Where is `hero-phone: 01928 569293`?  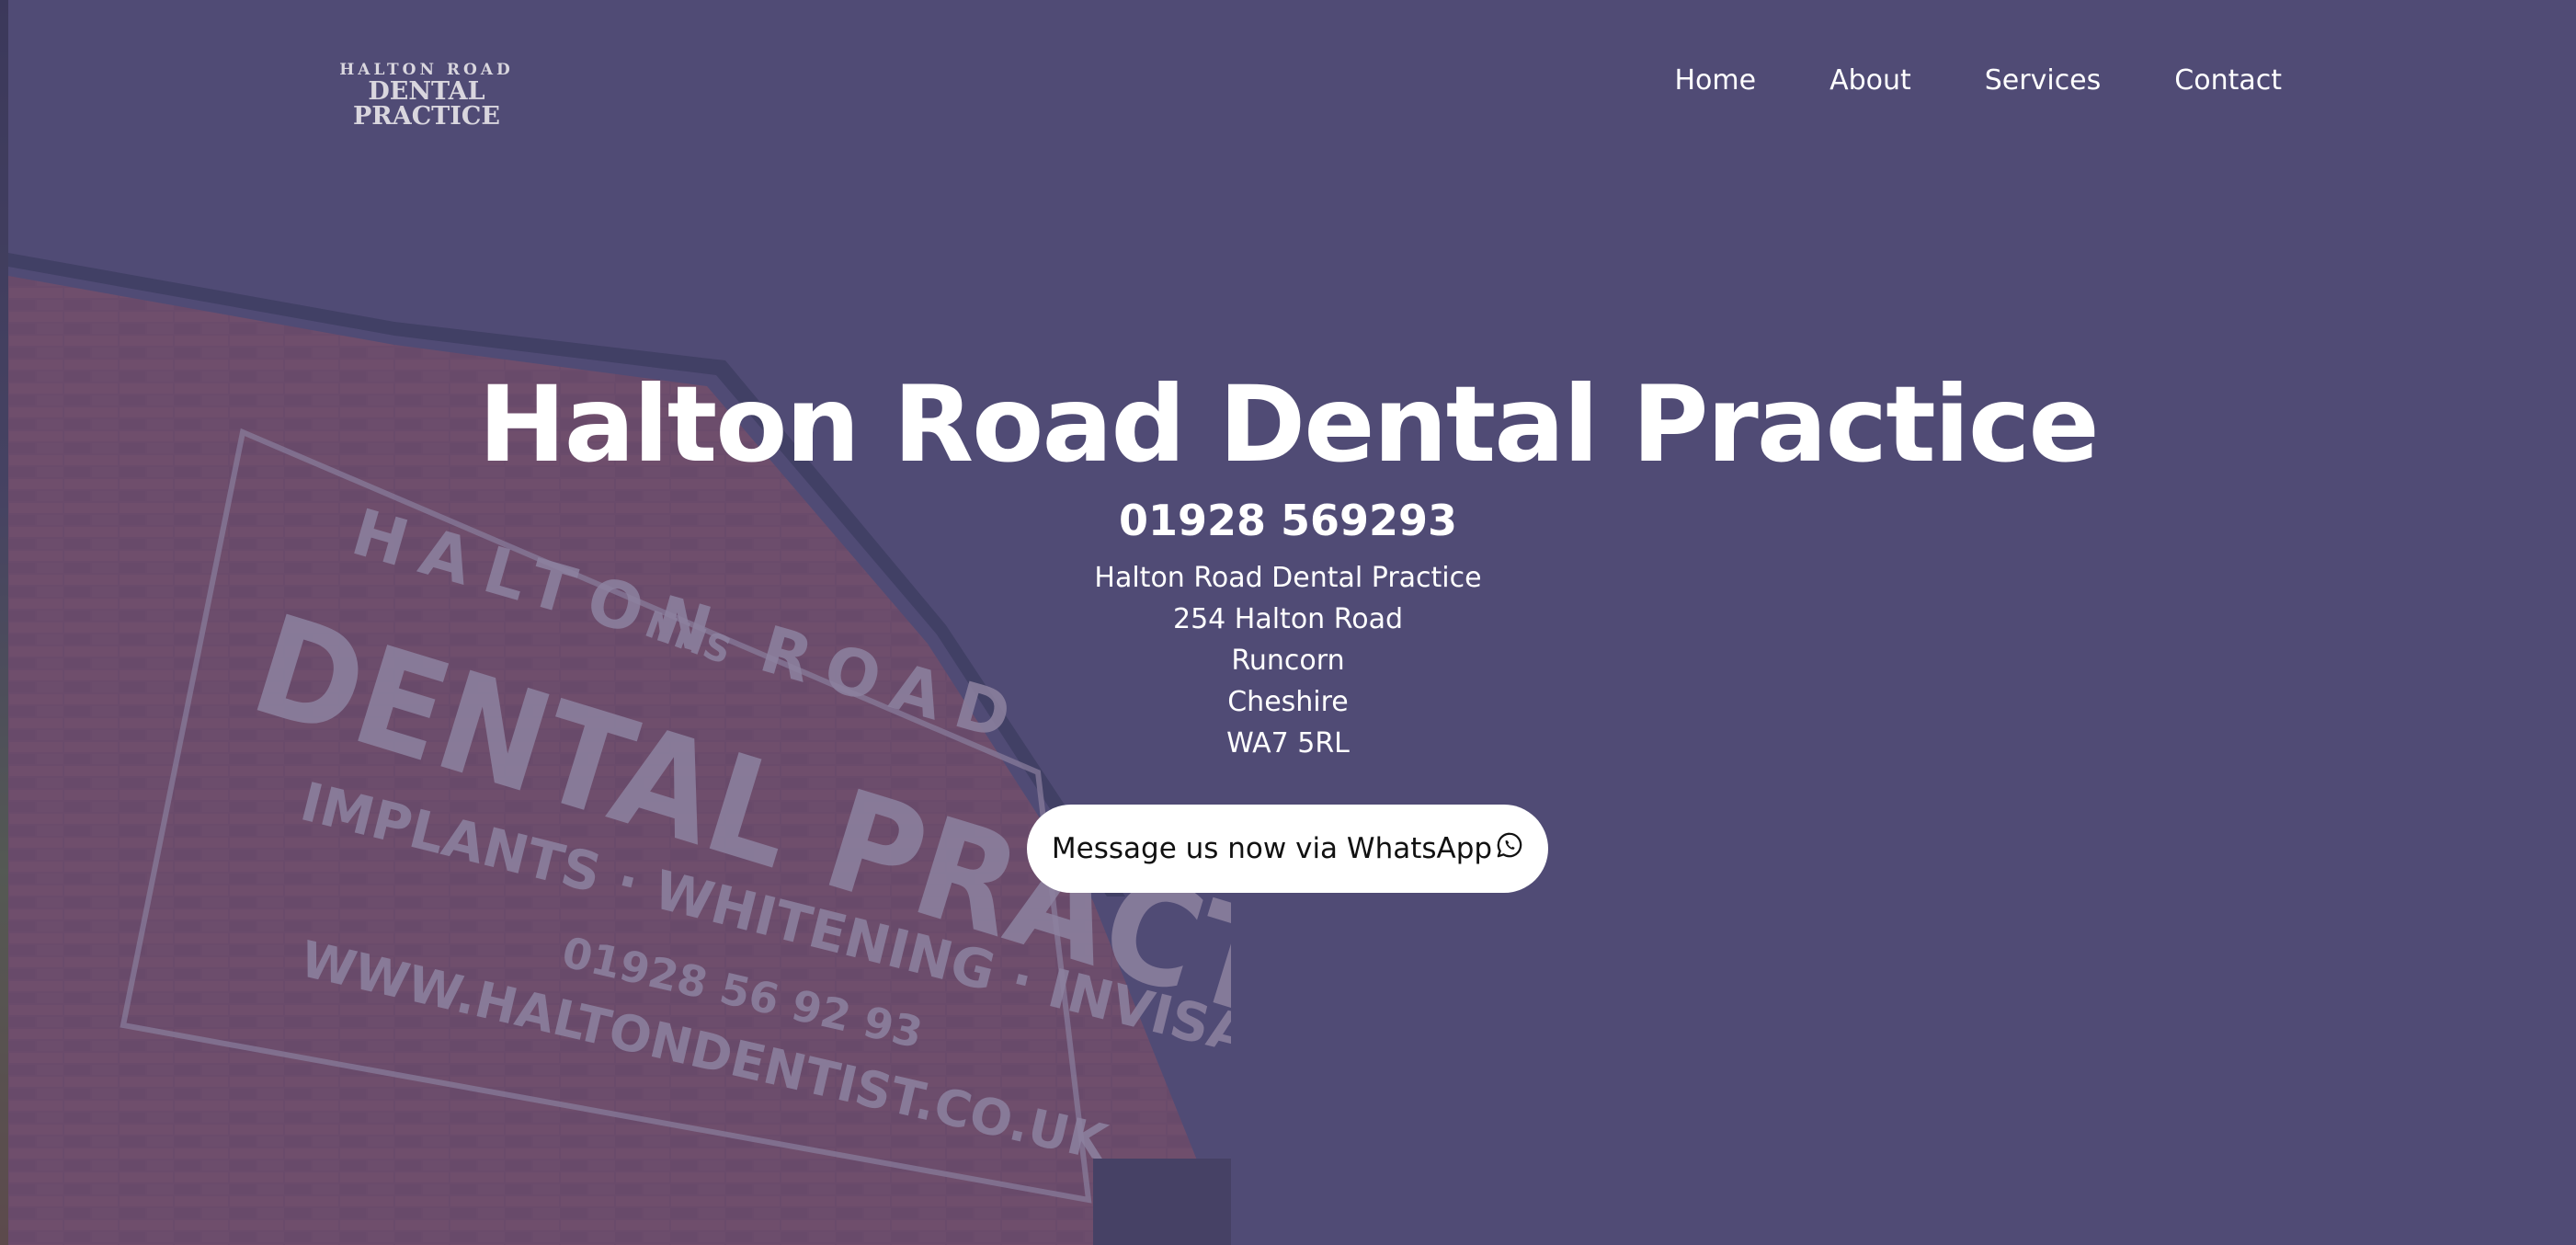
hero-phone: 01928 569293 is located at coordinates (1288, 520).